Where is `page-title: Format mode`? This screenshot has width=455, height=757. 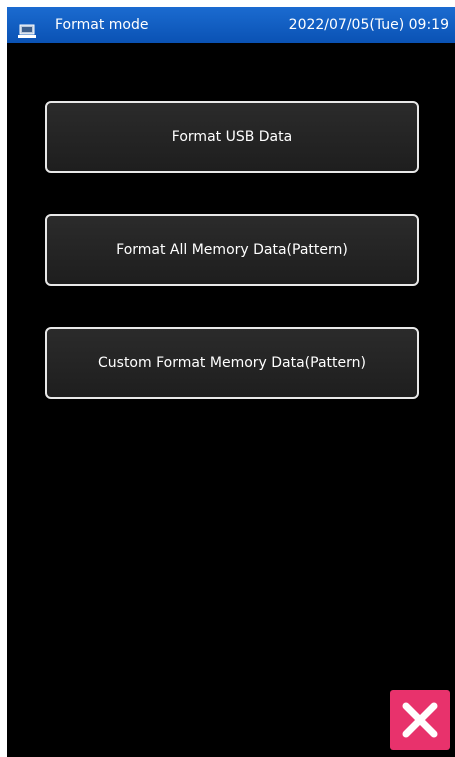 page-title: Format mode is located at coordinates (102, 25).